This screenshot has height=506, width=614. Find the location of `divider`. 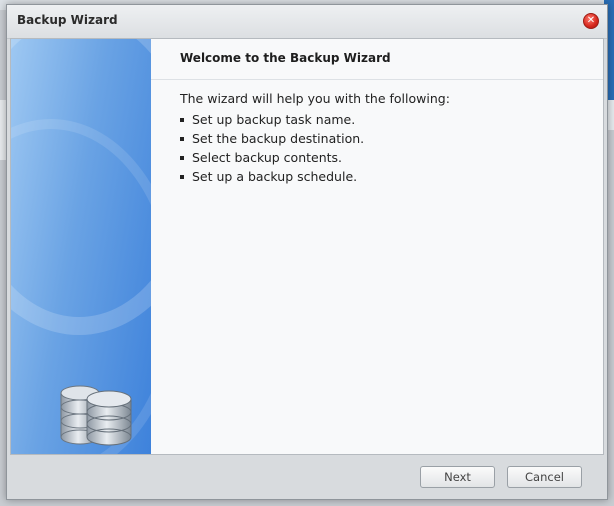

divider is located at coordinates (377, 79).